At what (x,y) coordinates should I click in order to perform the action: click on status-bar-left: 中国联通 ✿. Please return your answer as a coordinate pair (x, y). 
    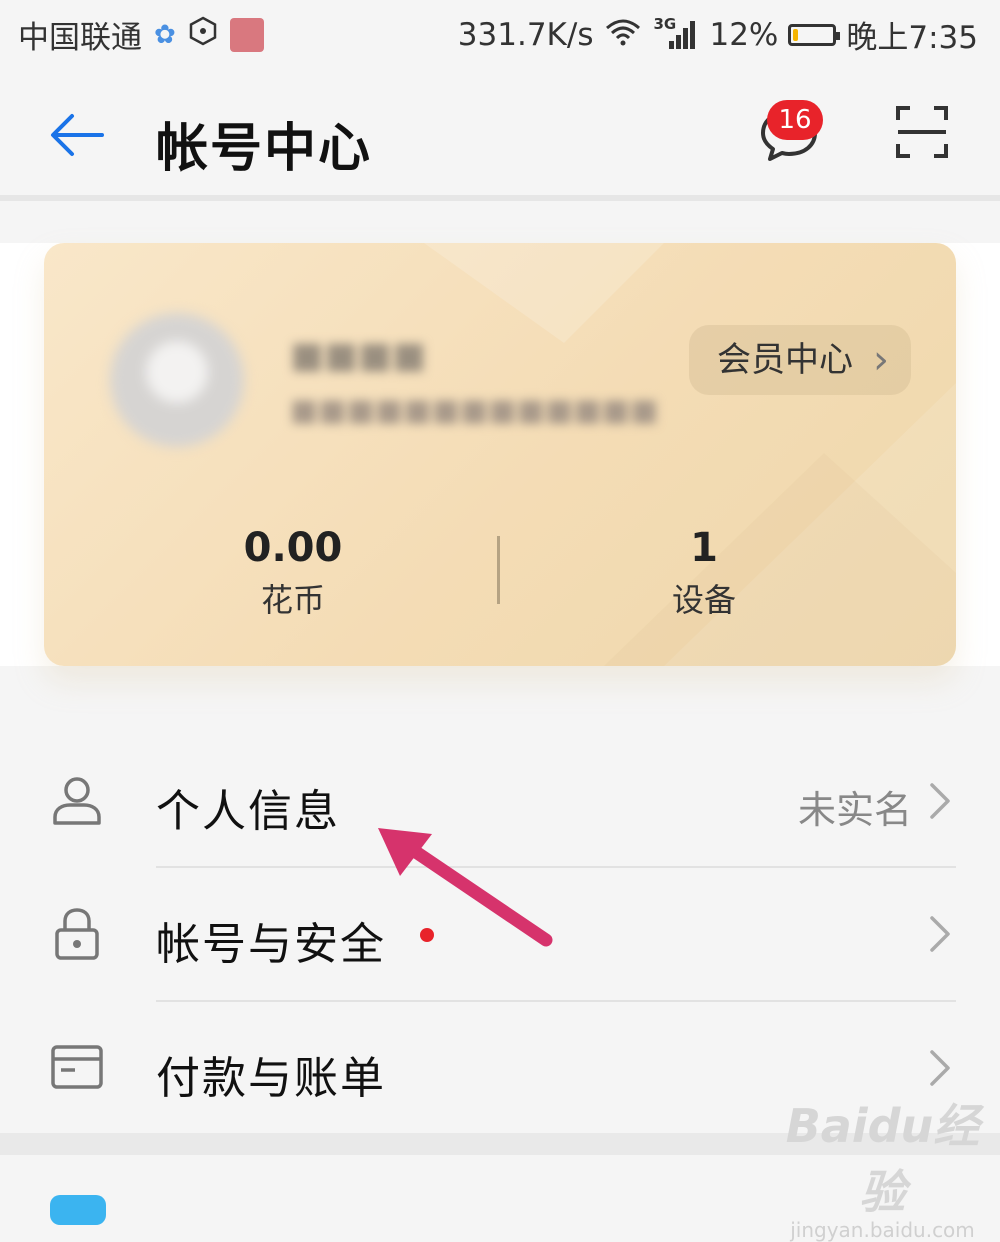
    Looking at the image, I should click on (141, 34).